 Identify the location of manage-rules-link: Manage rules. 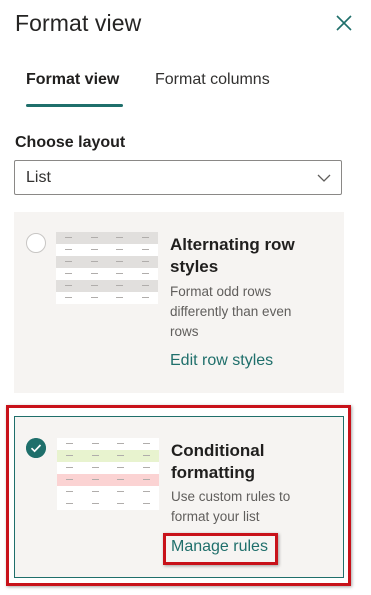
(219, 547).